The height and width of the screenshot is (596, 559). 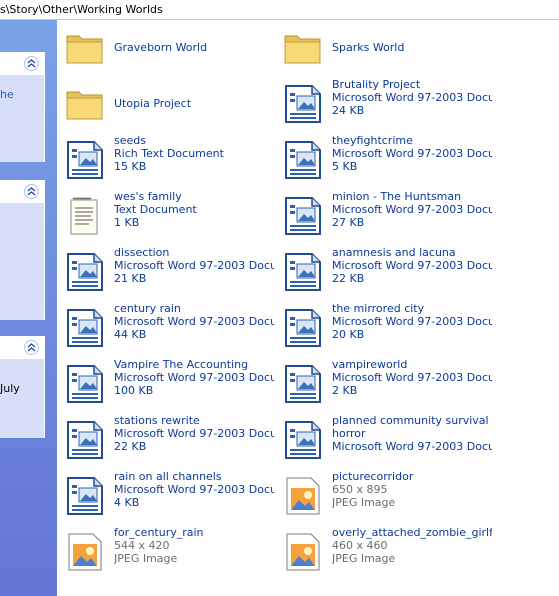 What do you see at coordinates (155, 209) in the screenshot?
I see `file-type: Text Document` at bounding box center [155, 209].